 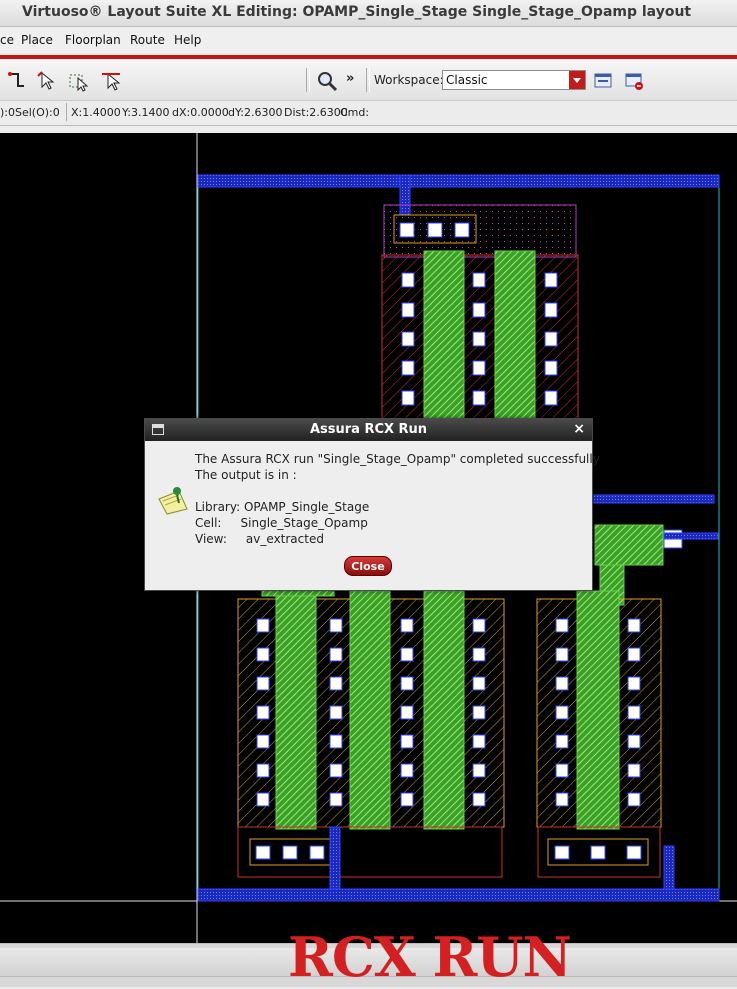 I want to click on workspace-select: Classic, so click(x=514, y=80).